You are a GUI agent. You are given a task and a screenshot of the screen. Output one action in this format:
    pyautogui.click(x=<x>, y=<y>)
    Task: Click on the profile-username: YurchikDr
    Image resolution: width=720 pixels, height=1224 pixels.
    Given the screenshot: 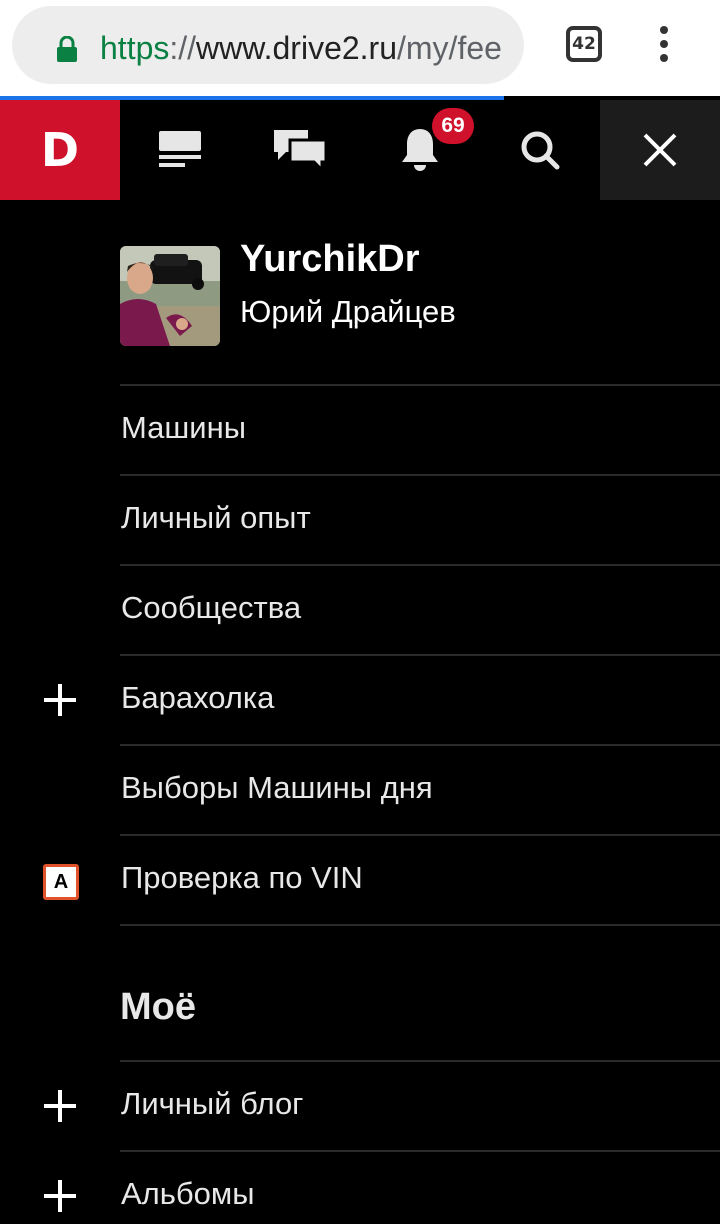 What is the action you would take?
    pyautogui.click(x=330, y=259)
    